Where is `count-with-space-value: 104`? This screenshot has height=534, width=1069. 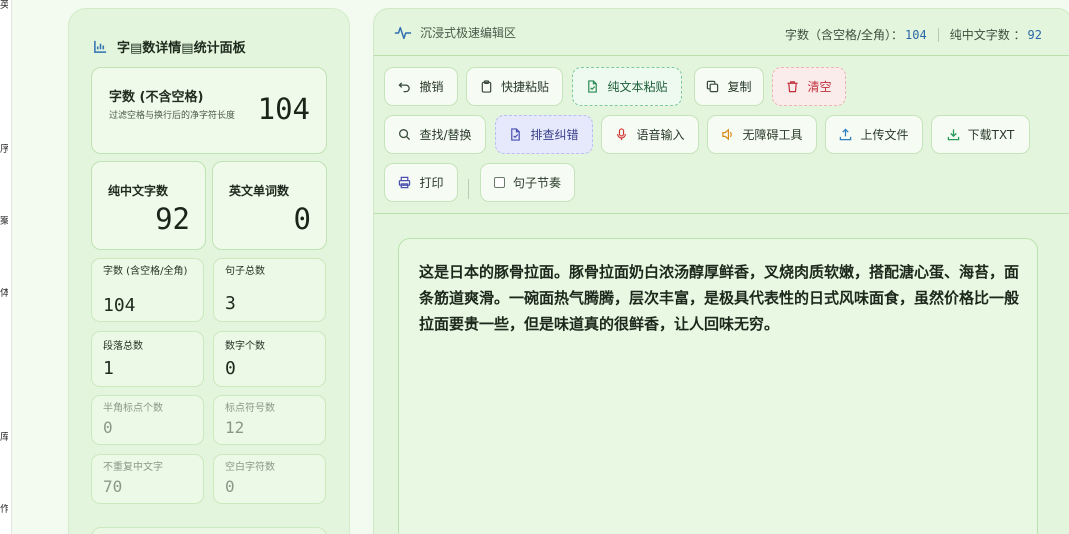 count-with-space-value: 104 is located at coordinates (916, 34).